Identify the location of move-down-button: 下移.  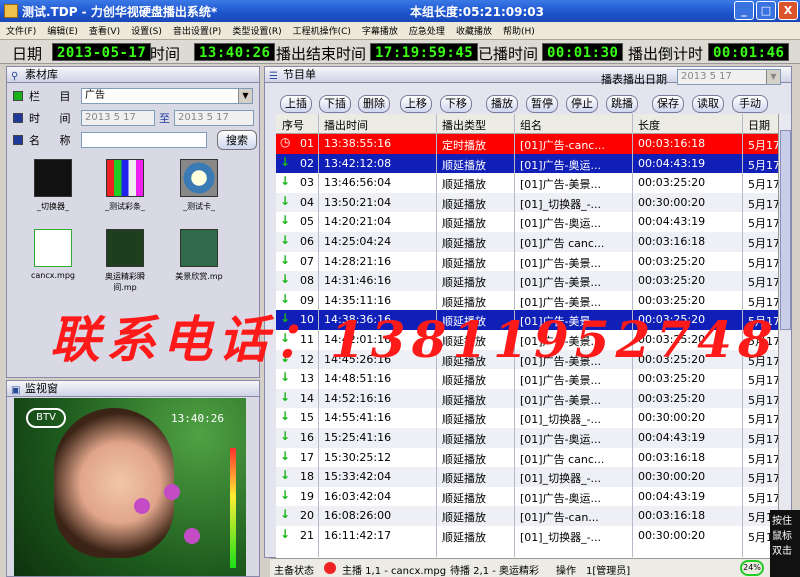
(456, 104).